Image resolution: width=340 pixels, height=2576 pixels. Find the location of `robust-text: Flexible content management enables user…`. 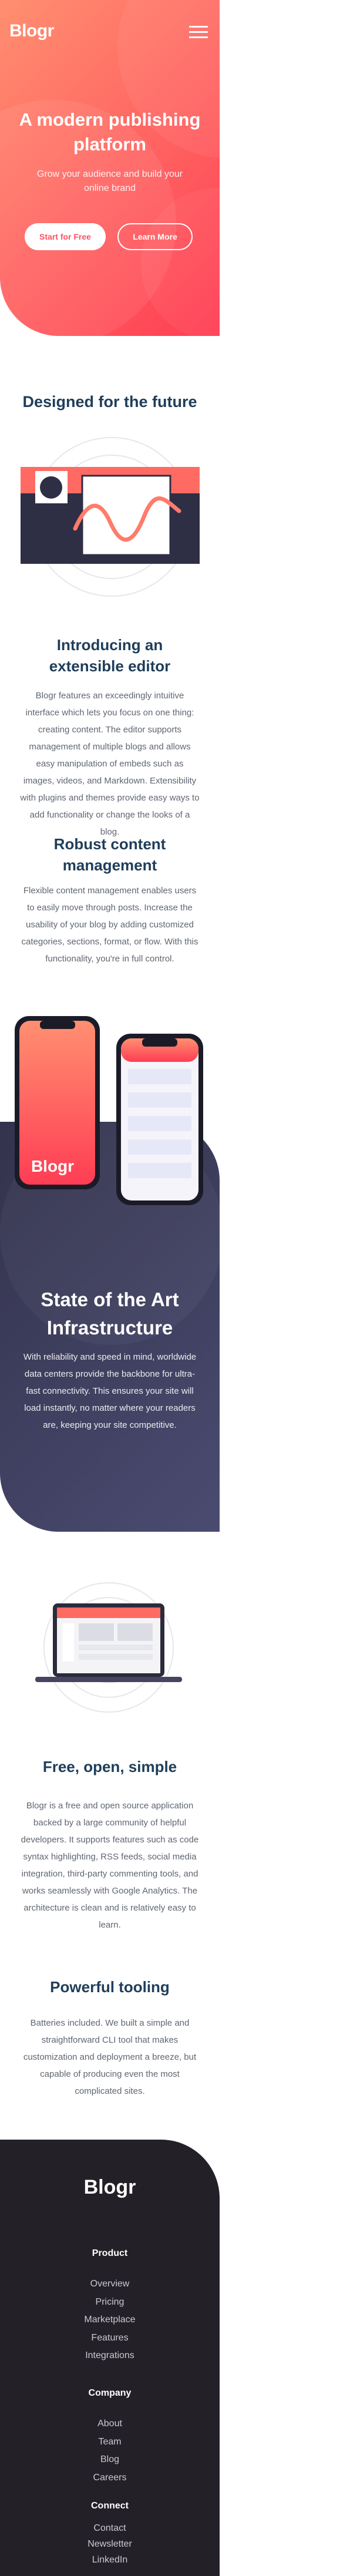

robust-text: Flexible content management enables user… is located at coordinates (110, 925).